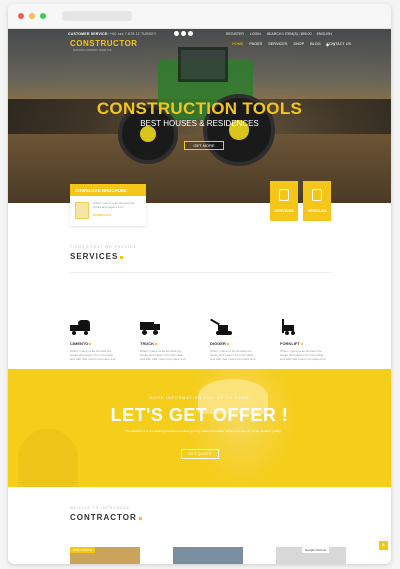  I want to click on browser-chrome, so click(199, 16).